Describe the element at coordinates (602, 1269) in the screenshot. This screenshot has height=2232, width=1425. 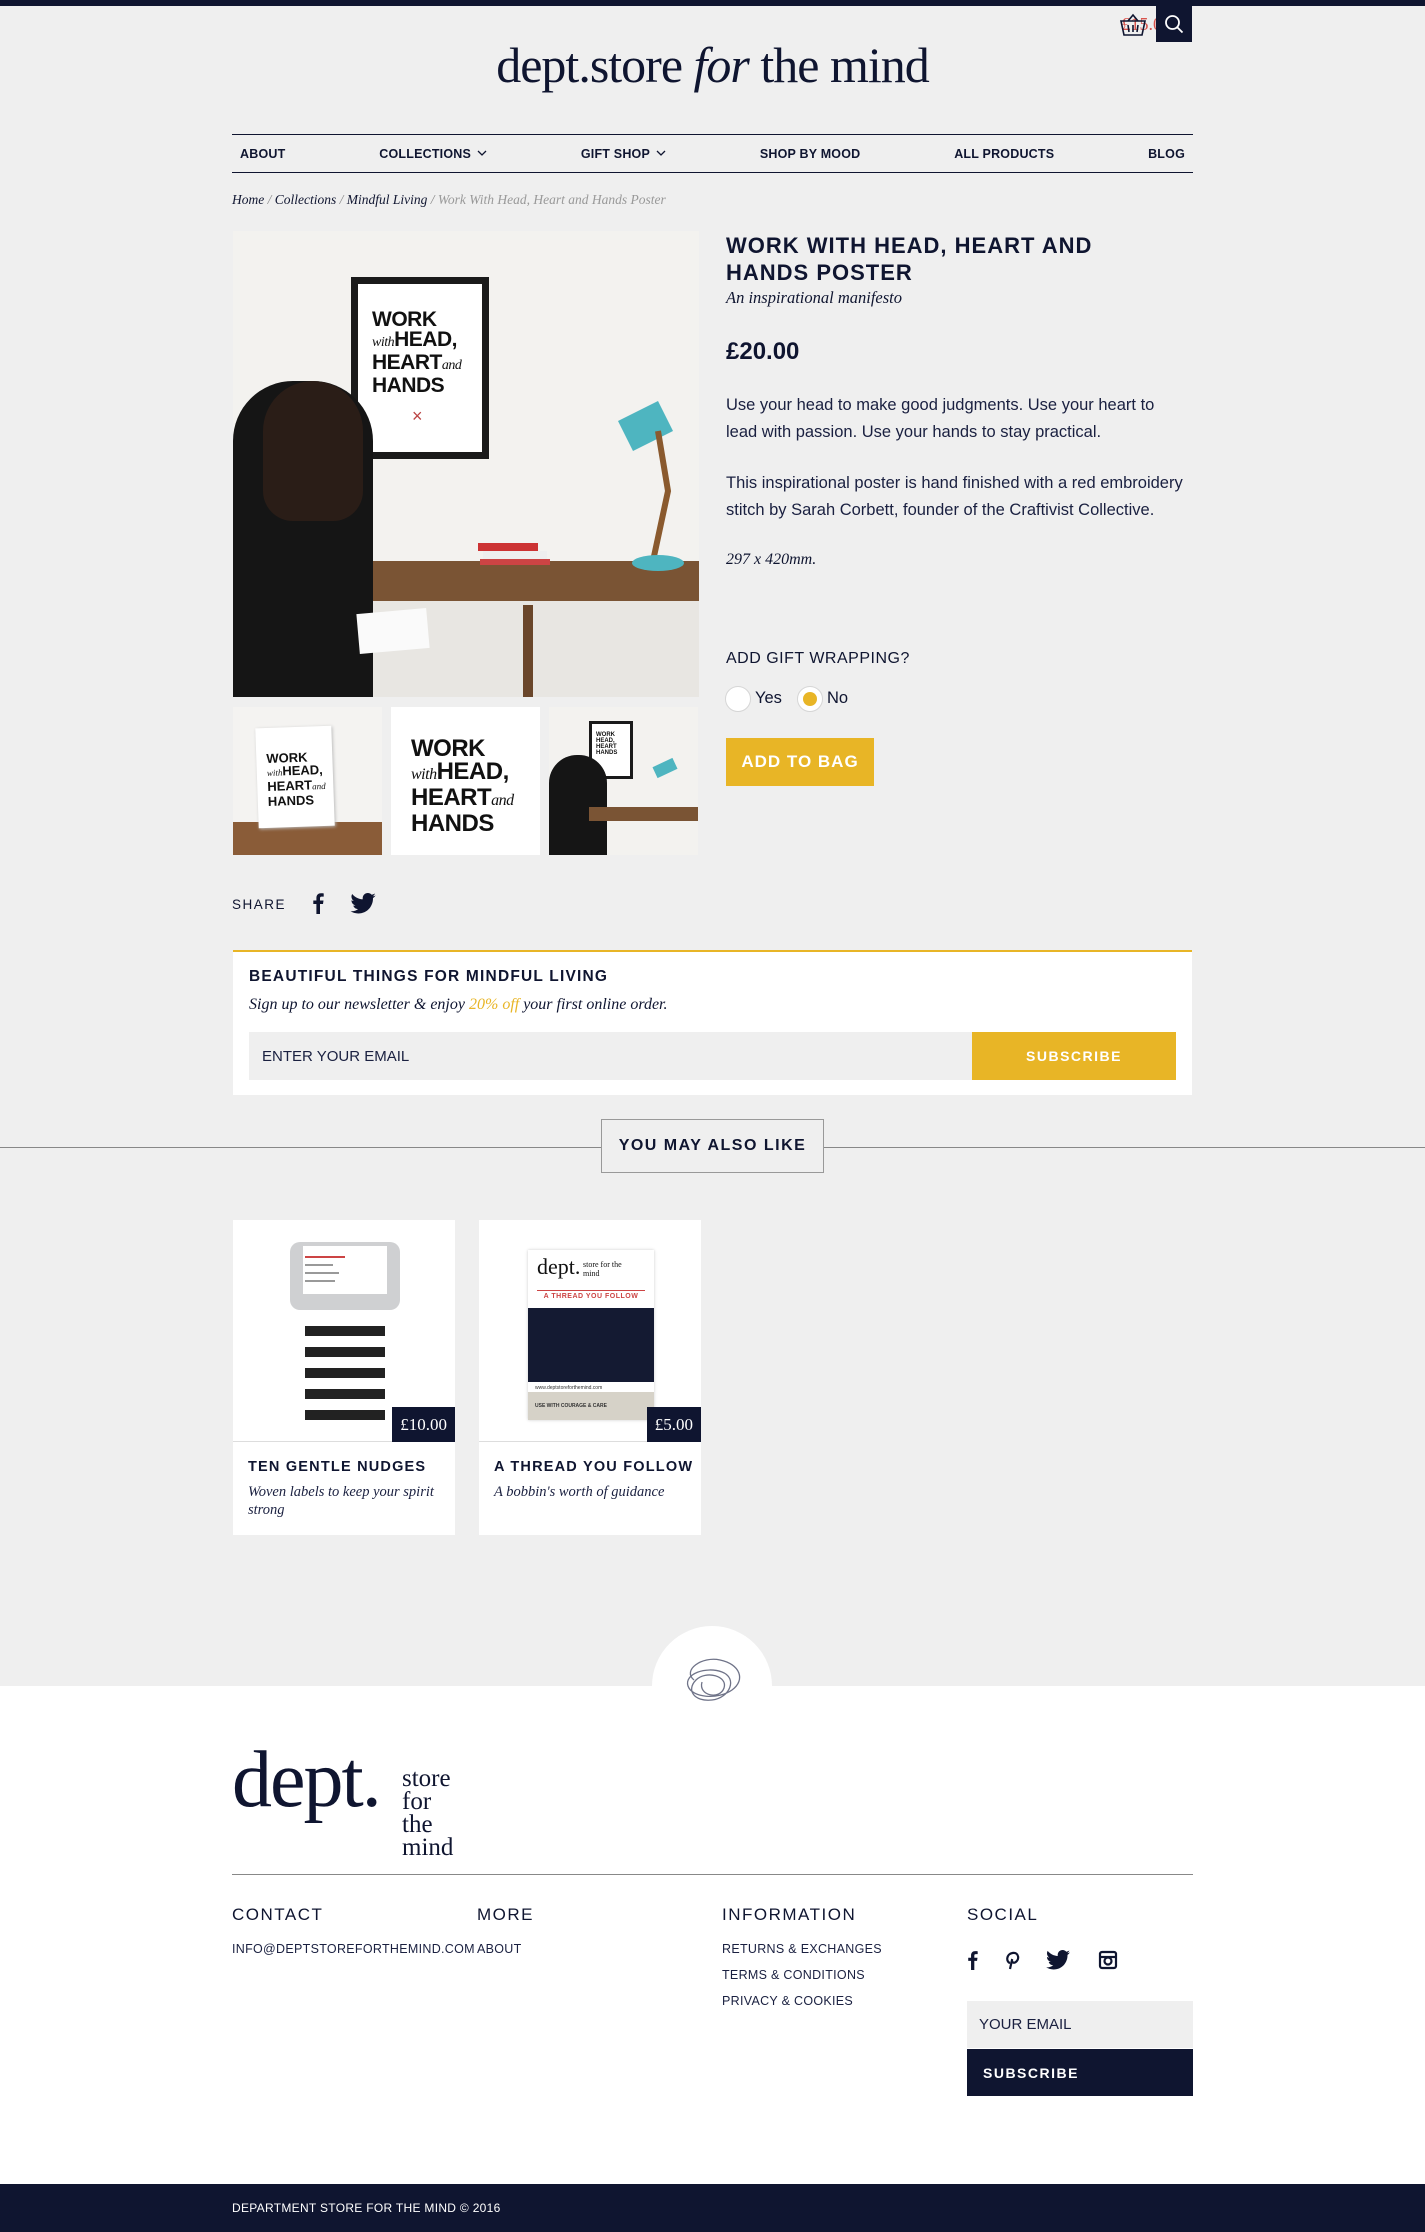
I see `thread-brand-small: store for the mind` at that location.